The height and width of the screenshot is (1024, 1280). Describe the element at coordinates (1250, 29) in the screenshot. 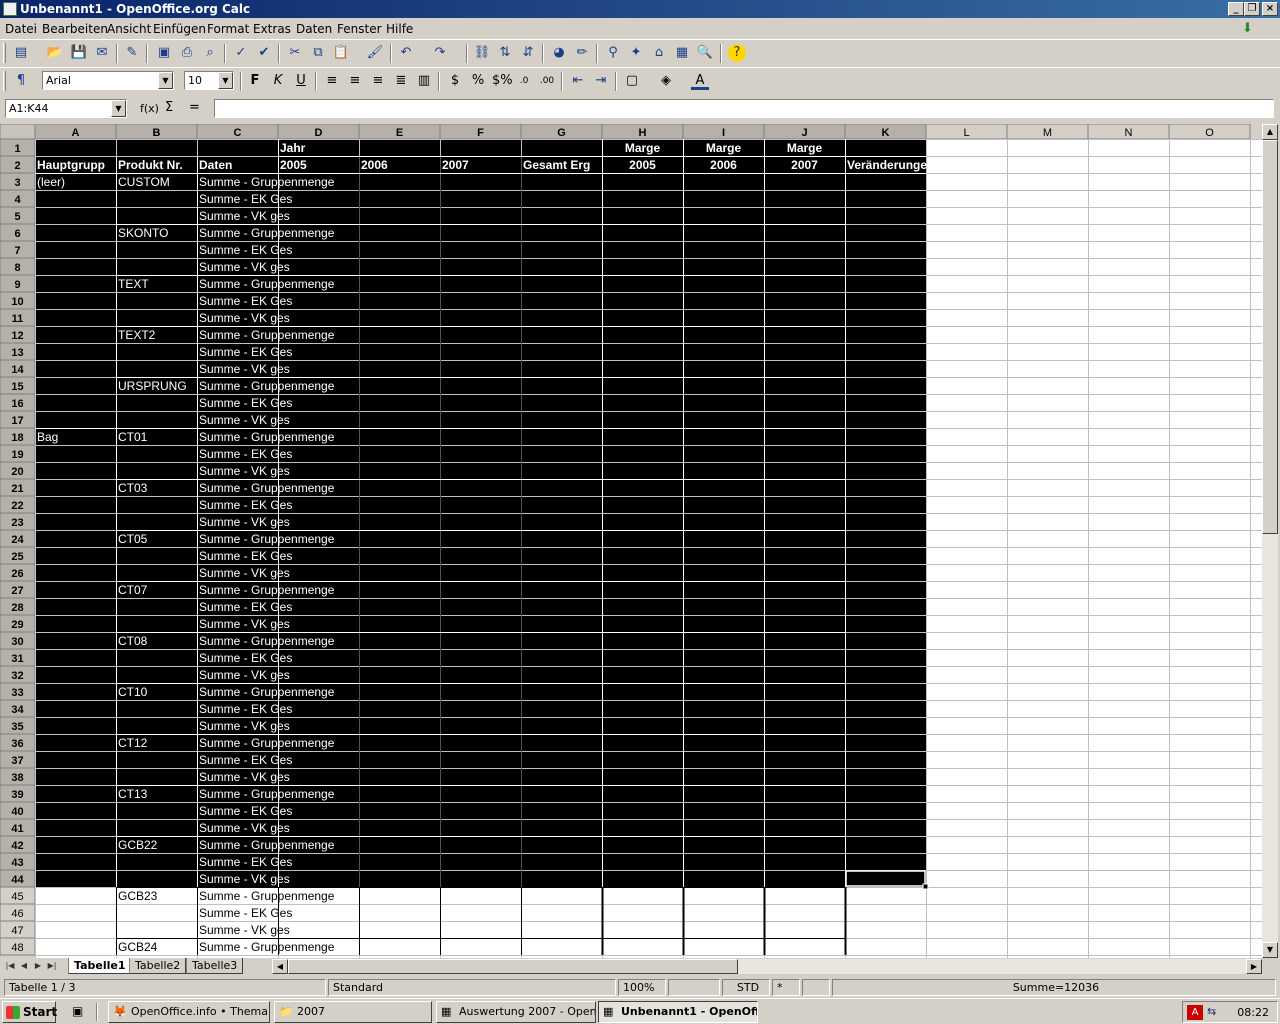

I see `update-download-icon: ⬇` at that location.